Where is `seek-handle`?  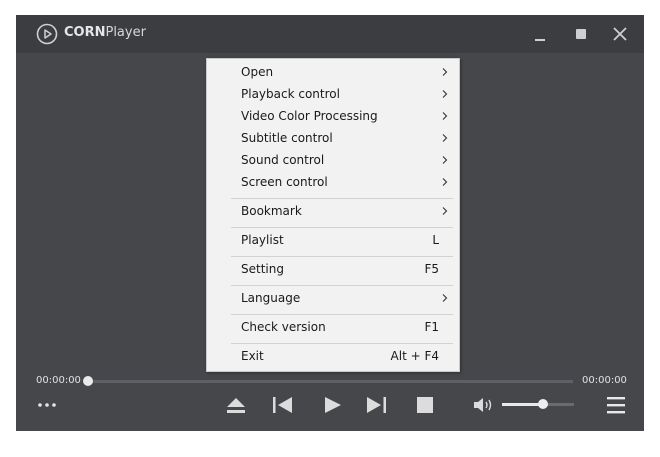 seek-handle is located at coordinates (88, 381).